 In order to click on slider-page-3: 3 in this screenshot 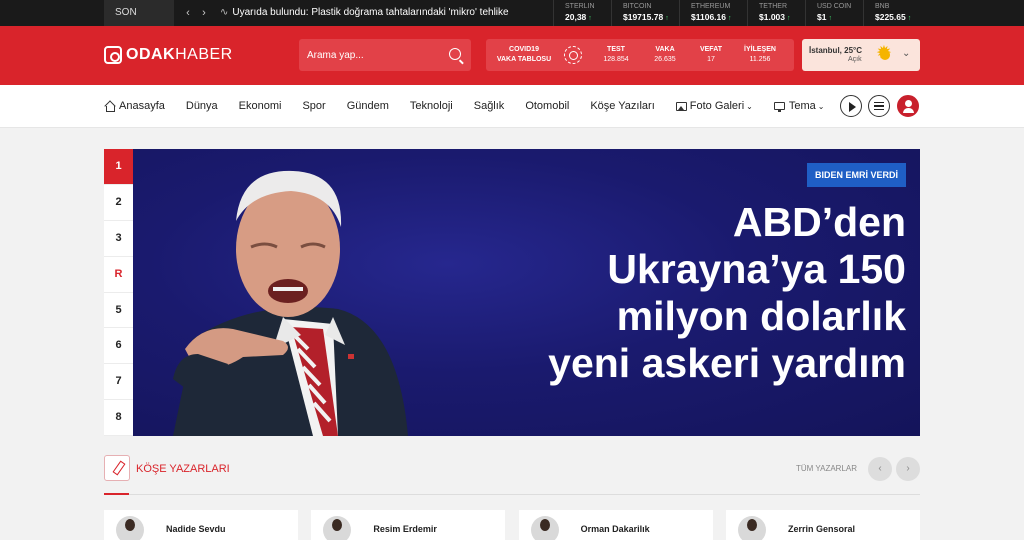, I will do `click(118, 239)`.